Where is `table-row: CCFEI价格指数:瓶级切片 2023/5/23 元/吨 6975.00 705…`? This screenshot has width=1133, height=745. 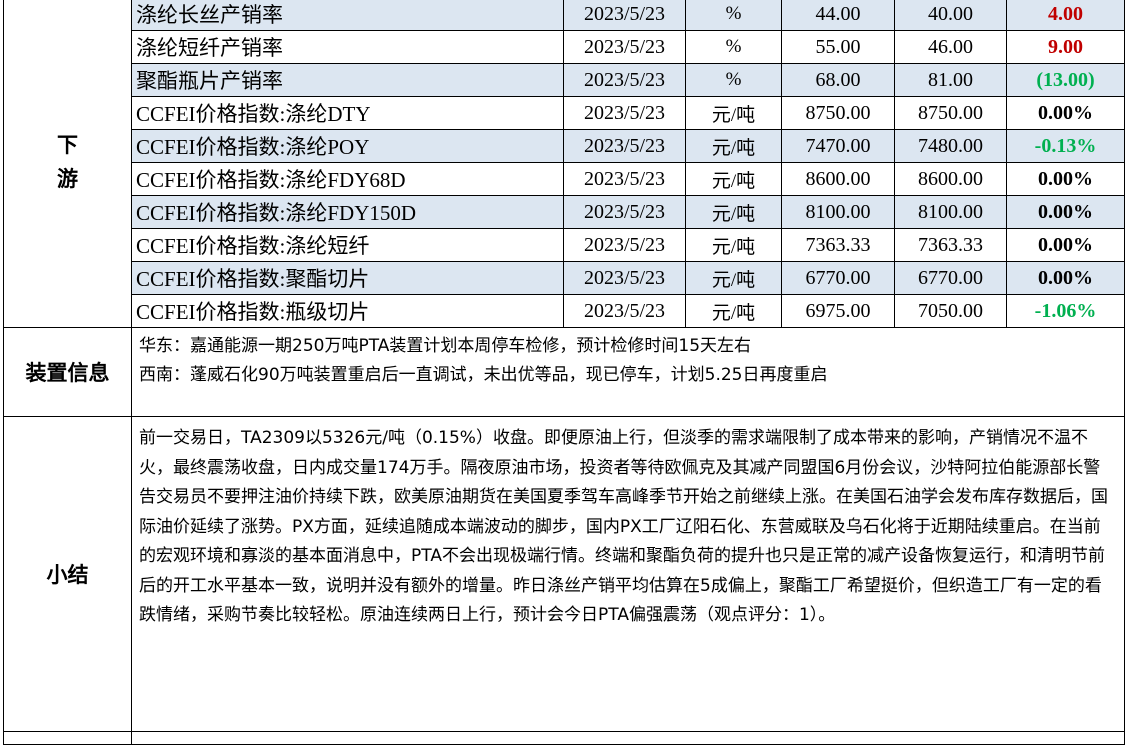
table-row: CCFEI价格指数:瓶级切片 2023/5/23 元/吨 6975.00 705… is located at coordinates (564, 311).